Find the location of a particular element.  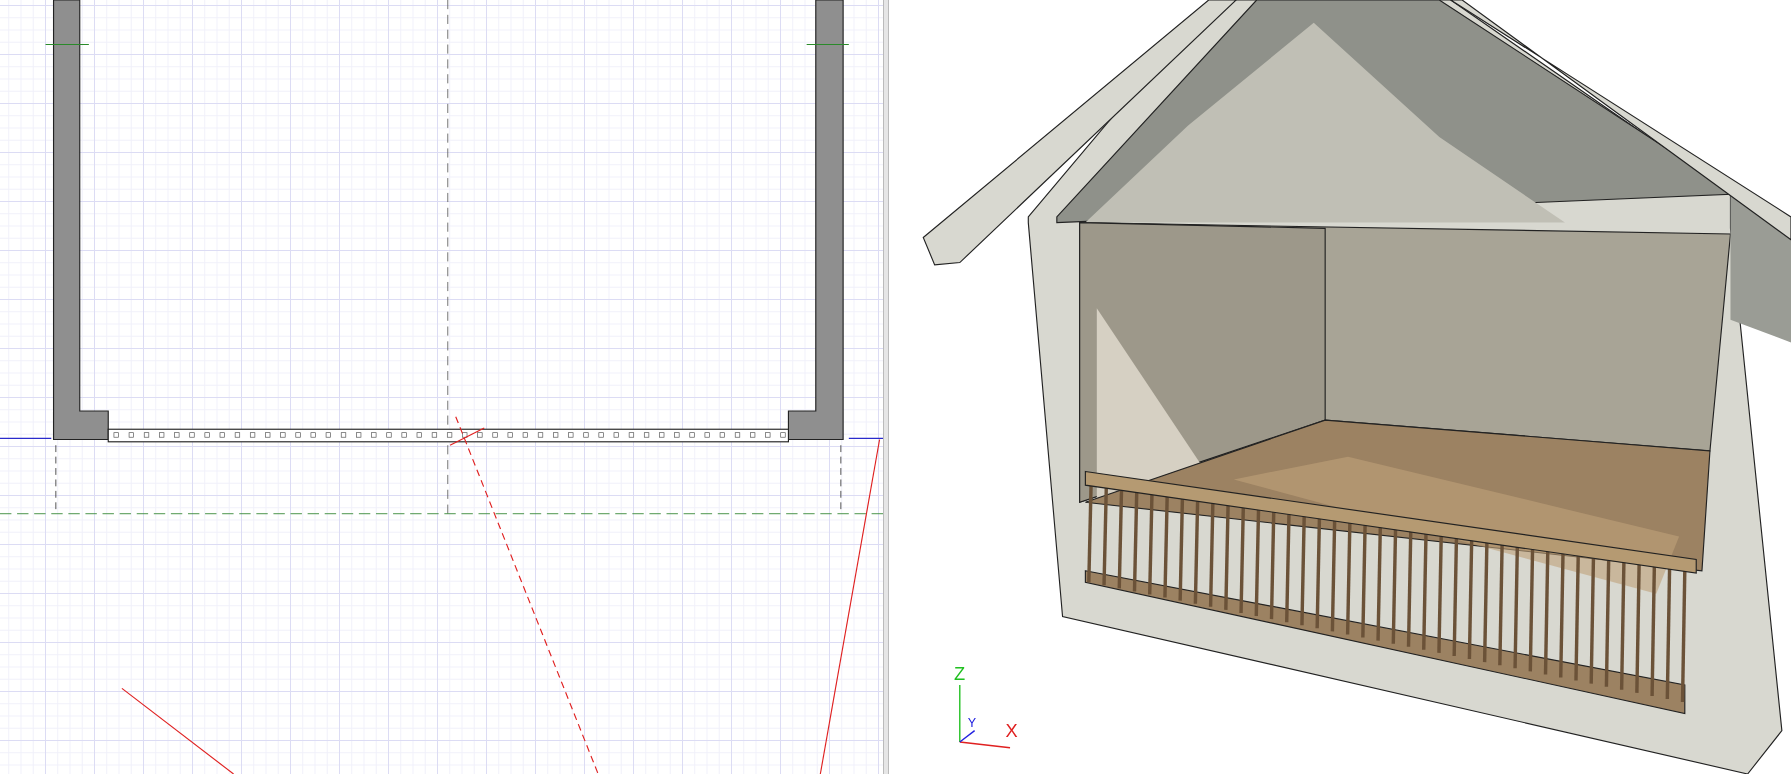

y-axis-label: Y is located at coordinates (972, 723).